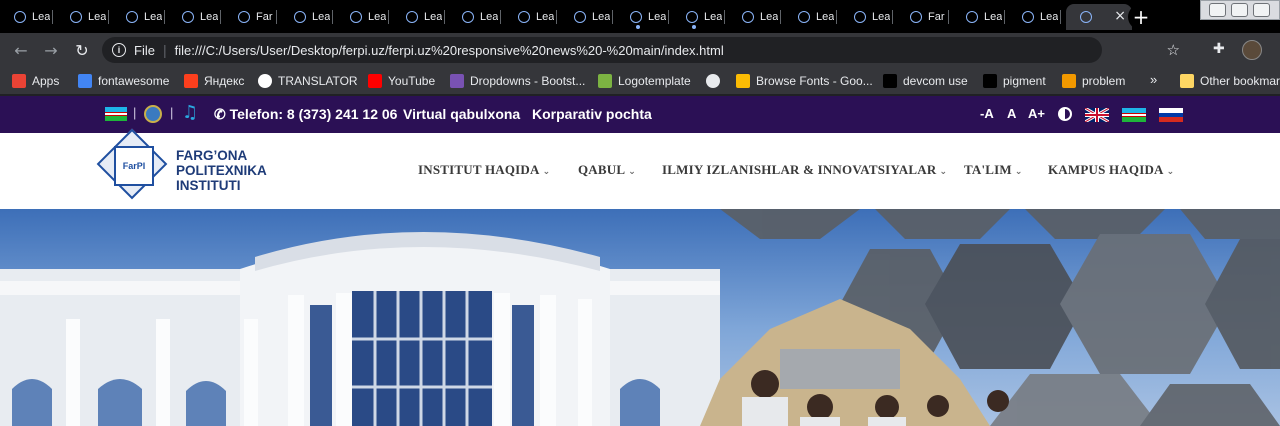 The width and height of the screenshot is (1280, 426). Describe the element at coordinates (119, 50) in the screenshot. I see `site-info-icon: i` at that location.